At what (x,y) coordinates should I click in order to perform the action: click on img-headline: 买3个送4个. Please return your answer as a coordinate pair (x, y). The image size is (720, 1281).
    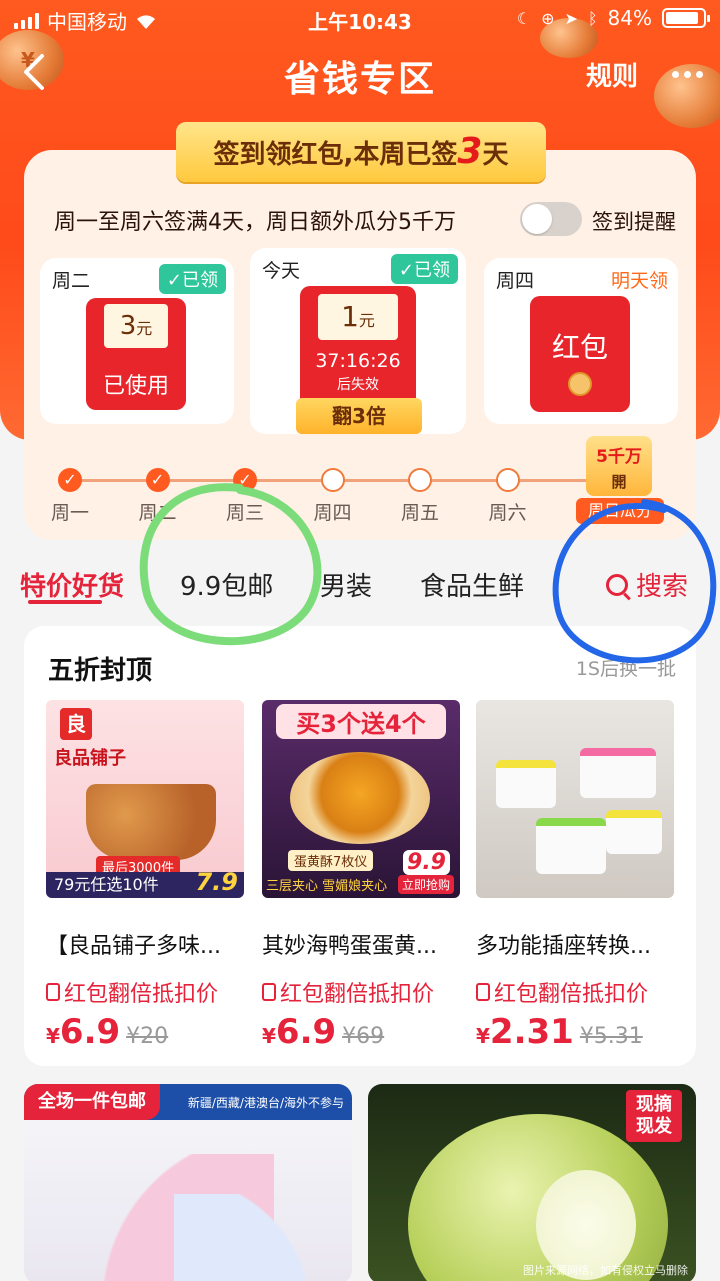
    Looking at the image, I should click on (361, 721).